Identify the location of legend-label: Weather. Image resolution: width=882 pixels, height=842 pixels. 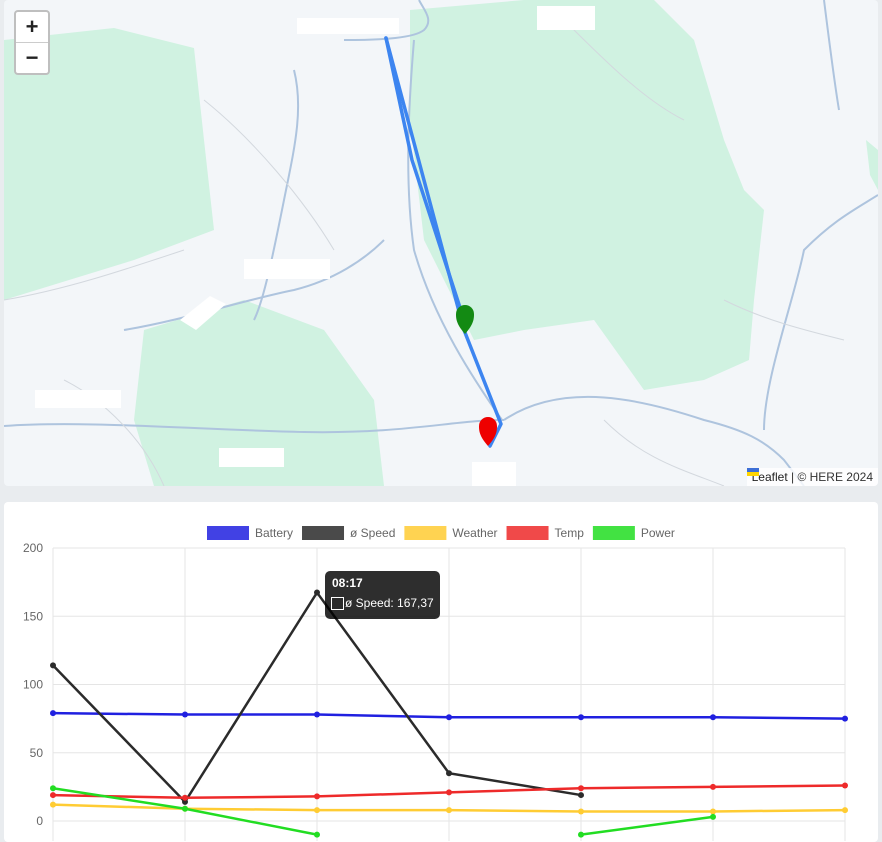
(474, 533).